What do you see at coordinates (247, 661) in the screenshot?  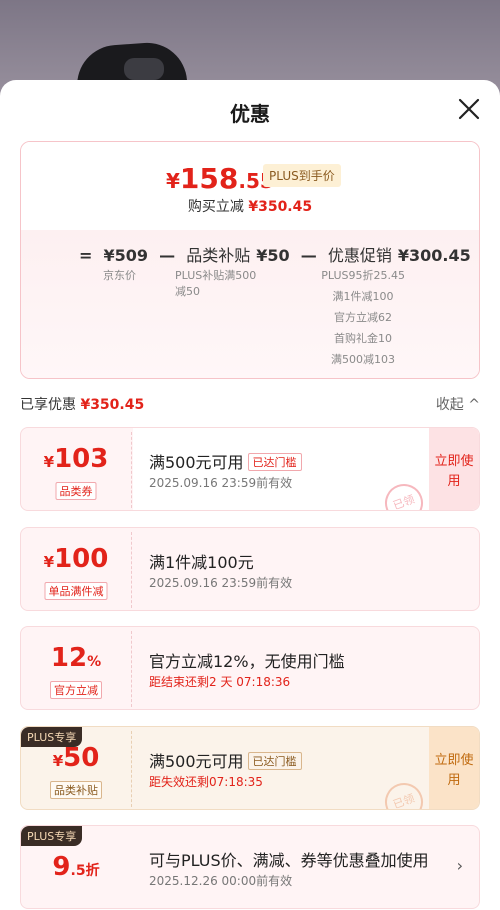 I see `coupon-title: 官方立减12%，无使用门槛` at bounding box center [247, 661].